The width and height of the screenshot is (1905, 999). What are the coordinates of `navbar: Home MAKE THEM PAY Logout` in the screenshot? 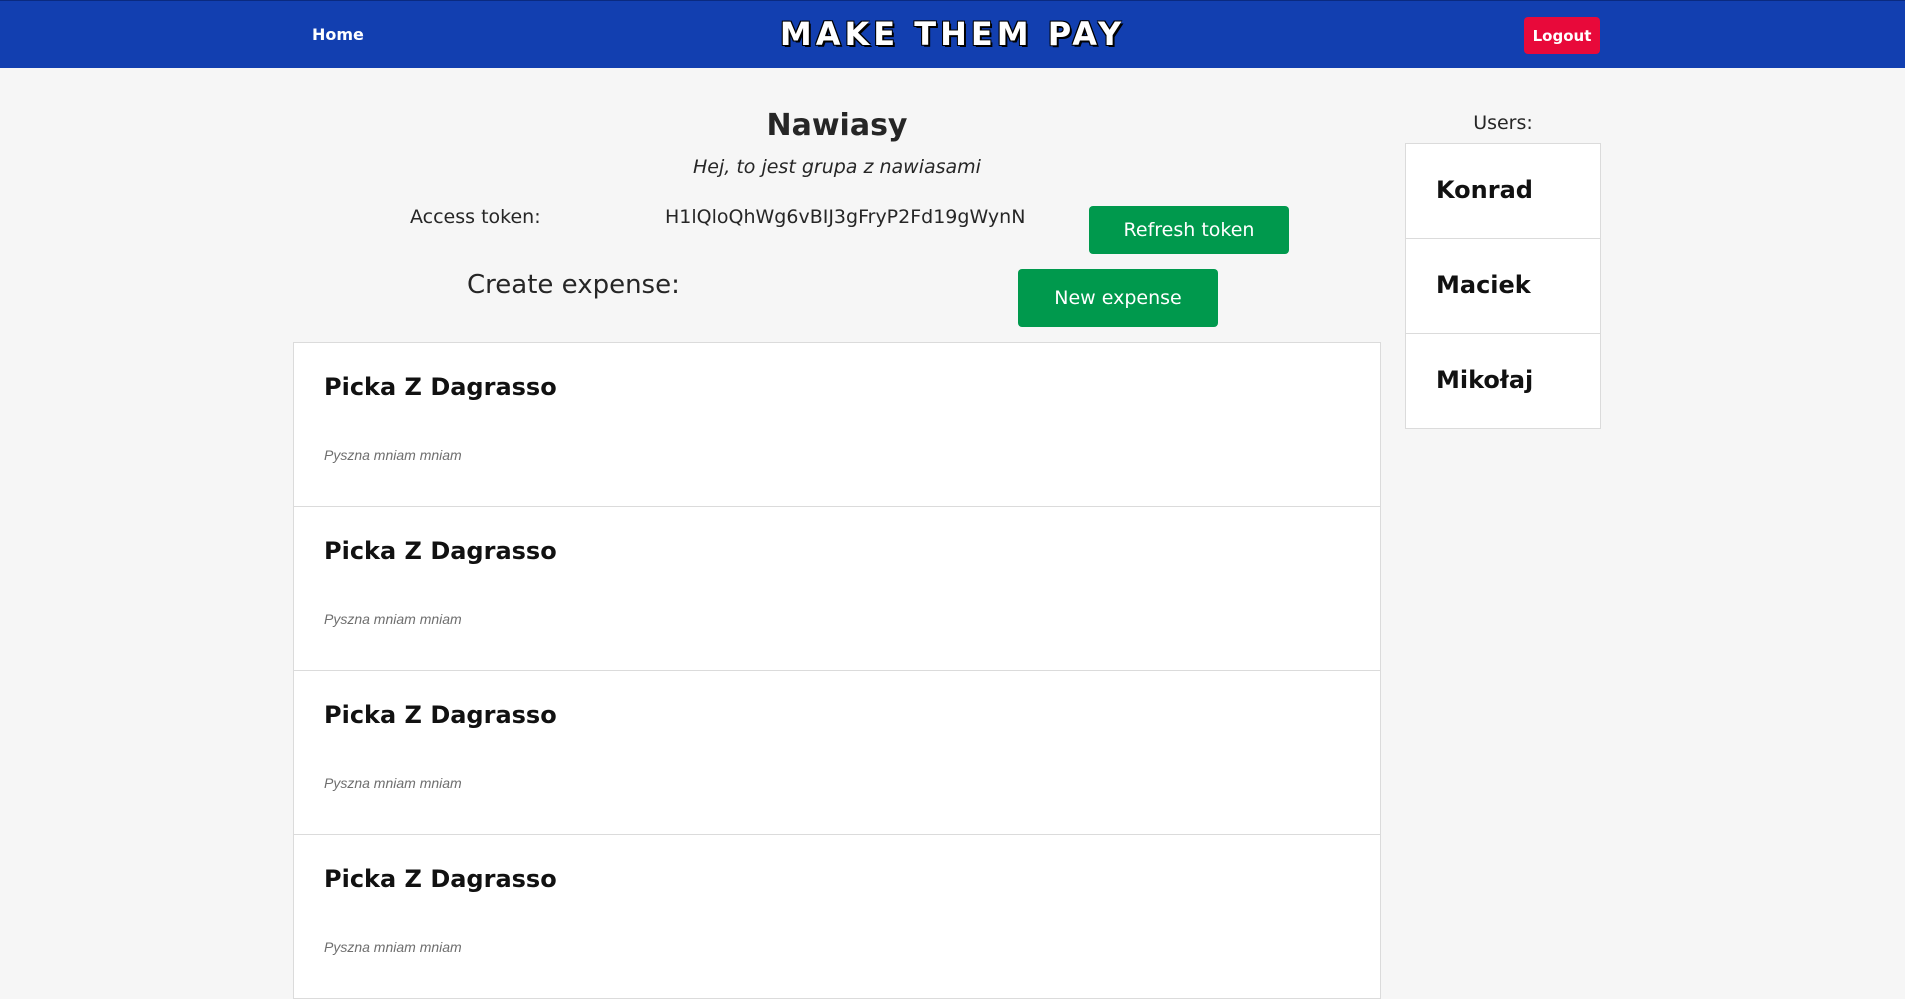 It's located at (952, 34).